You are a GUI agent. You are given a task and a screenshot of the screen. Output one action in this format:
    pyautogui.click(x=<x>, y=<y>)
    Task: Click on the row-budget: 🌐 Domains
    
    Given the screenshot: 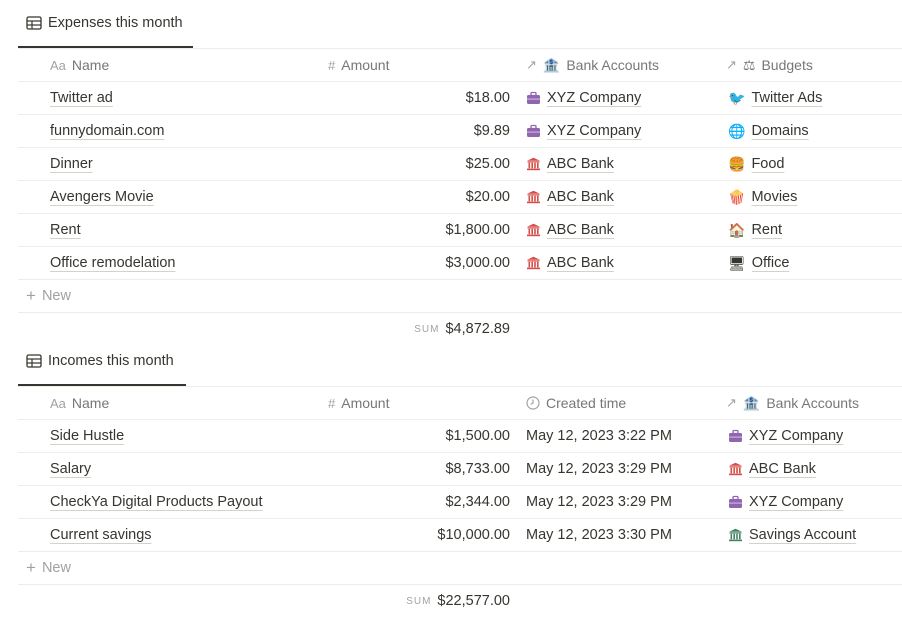 What is the action you would take?
    pyautogui.click(x=768, y=131)
    